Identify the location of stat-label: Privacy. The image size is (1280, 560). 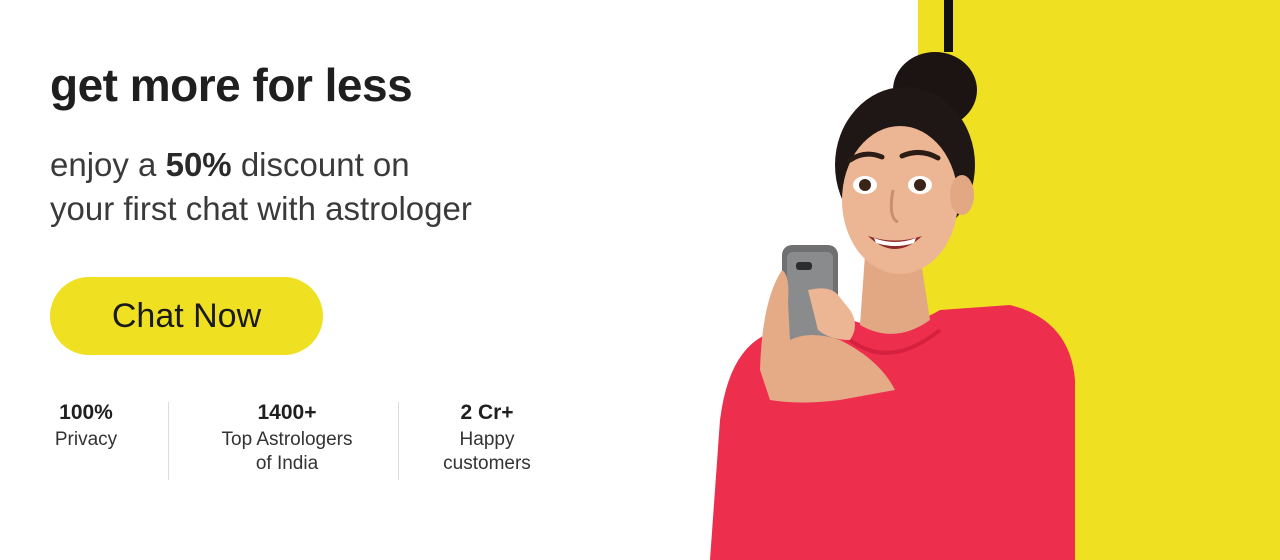
(86, 439).